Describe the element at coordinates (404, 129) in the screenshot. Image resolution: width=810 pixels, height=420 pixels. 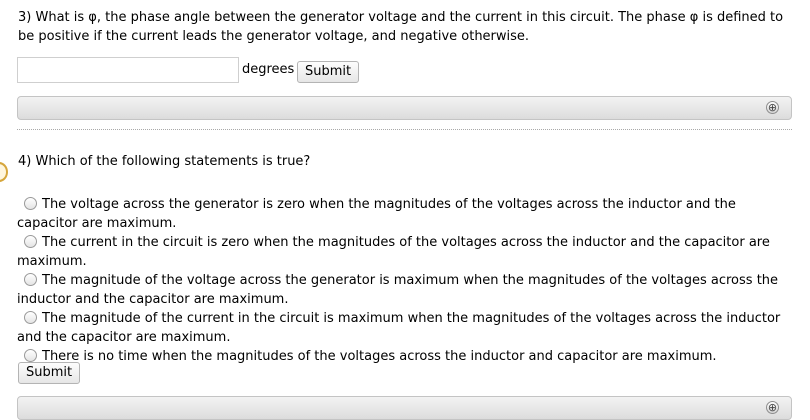
I see `section-divider` at that location.